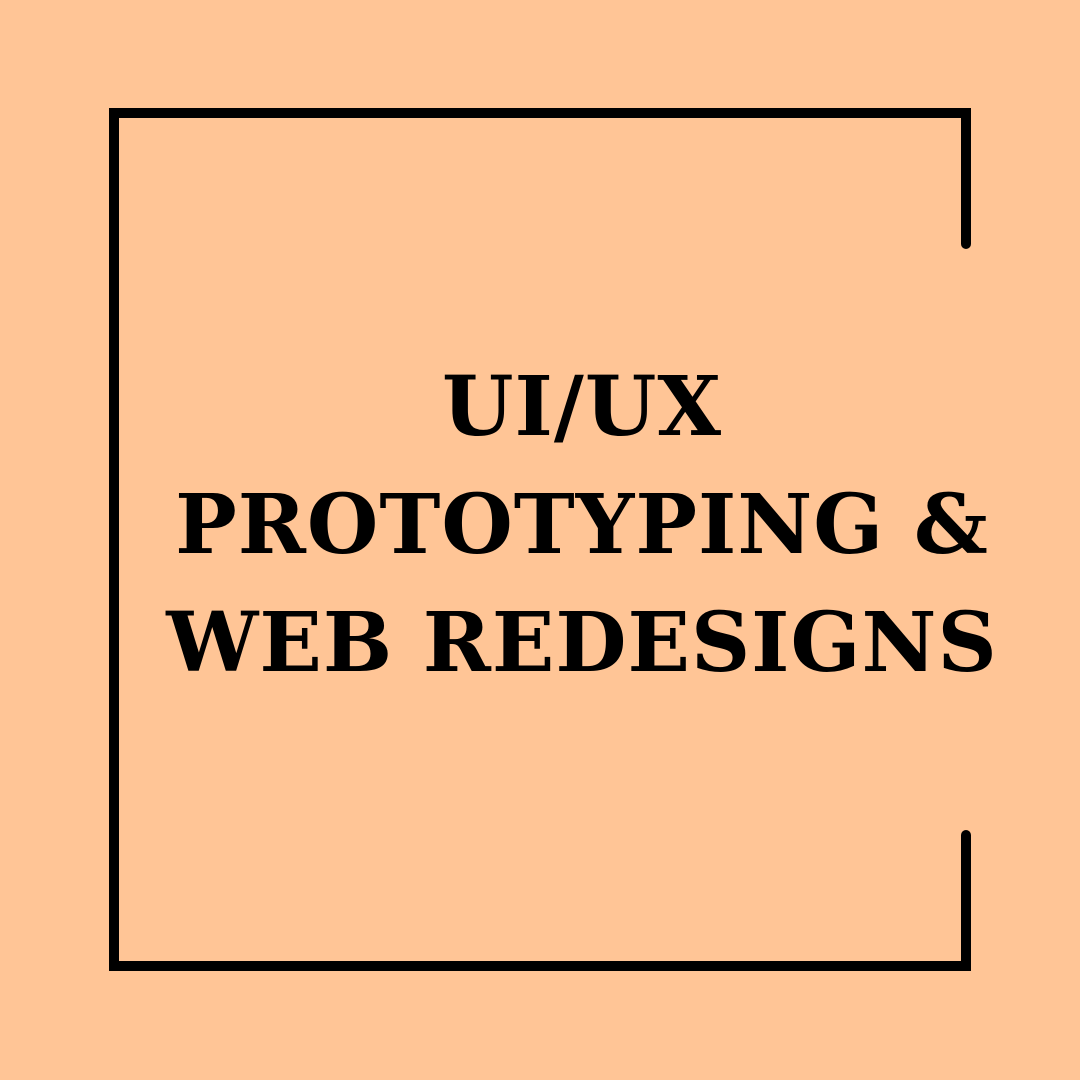 The image size is (1080, 1080). What do you see at coordinates (582, 643) in the screenshot?
I see `headline-line-3: WEB REDESIGNS` at bounding box center [582, 643].